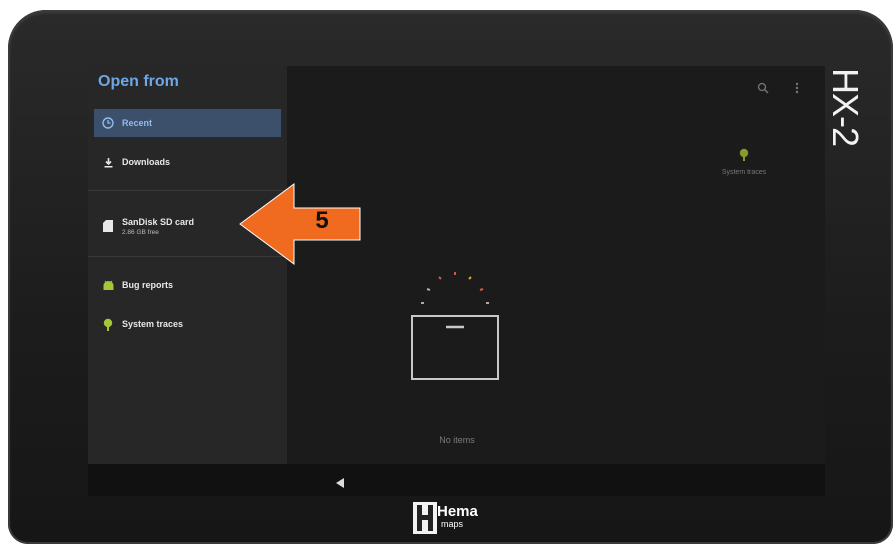 Image resolution: width=893 pixels, height=544 pixels. Describe the element at coordinates (457, 440) in the screenshot. I see `empty-state-text: No items` at that location.